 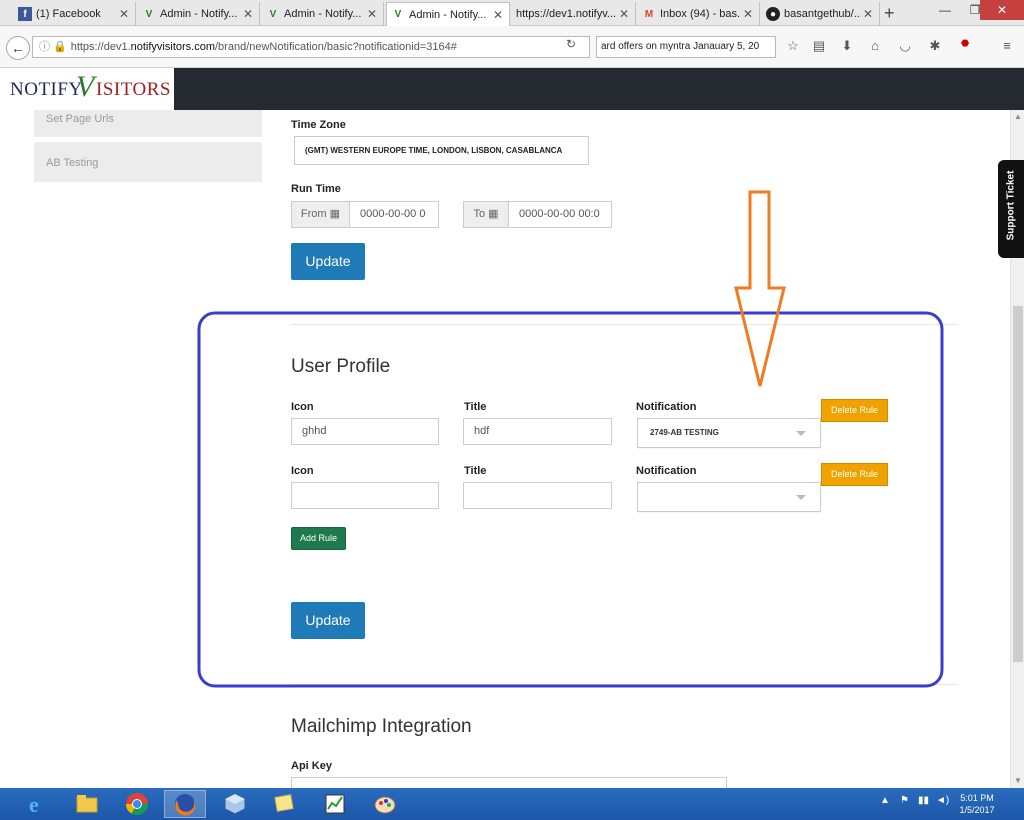 What do you see at coordinates (904, 800) in the screenshot?
I see `action-center-icon: ⚑` at bounding box center [904, 800].